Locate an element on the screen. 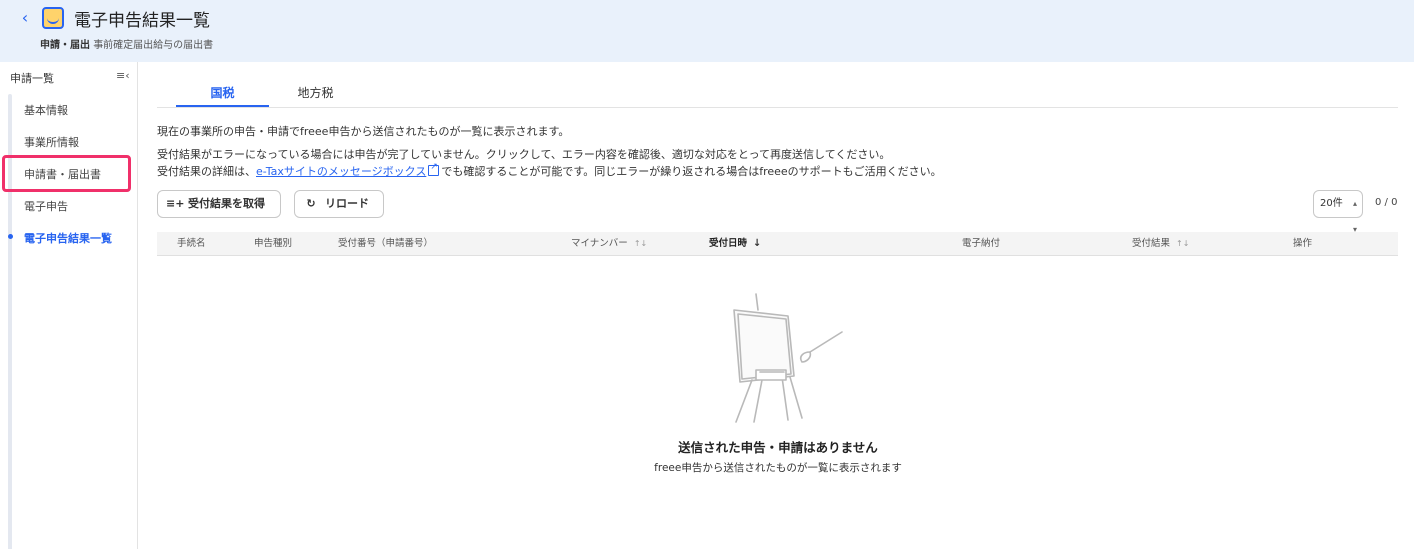 Image resolution: width=1414 pixels, height=549 pixels. sidebar: 申請一覧 ≡‹ 基本情報 事業所情報 申請書・届出書 電子申告 電子申告結果一覧 is located at coordinates (69, 305).